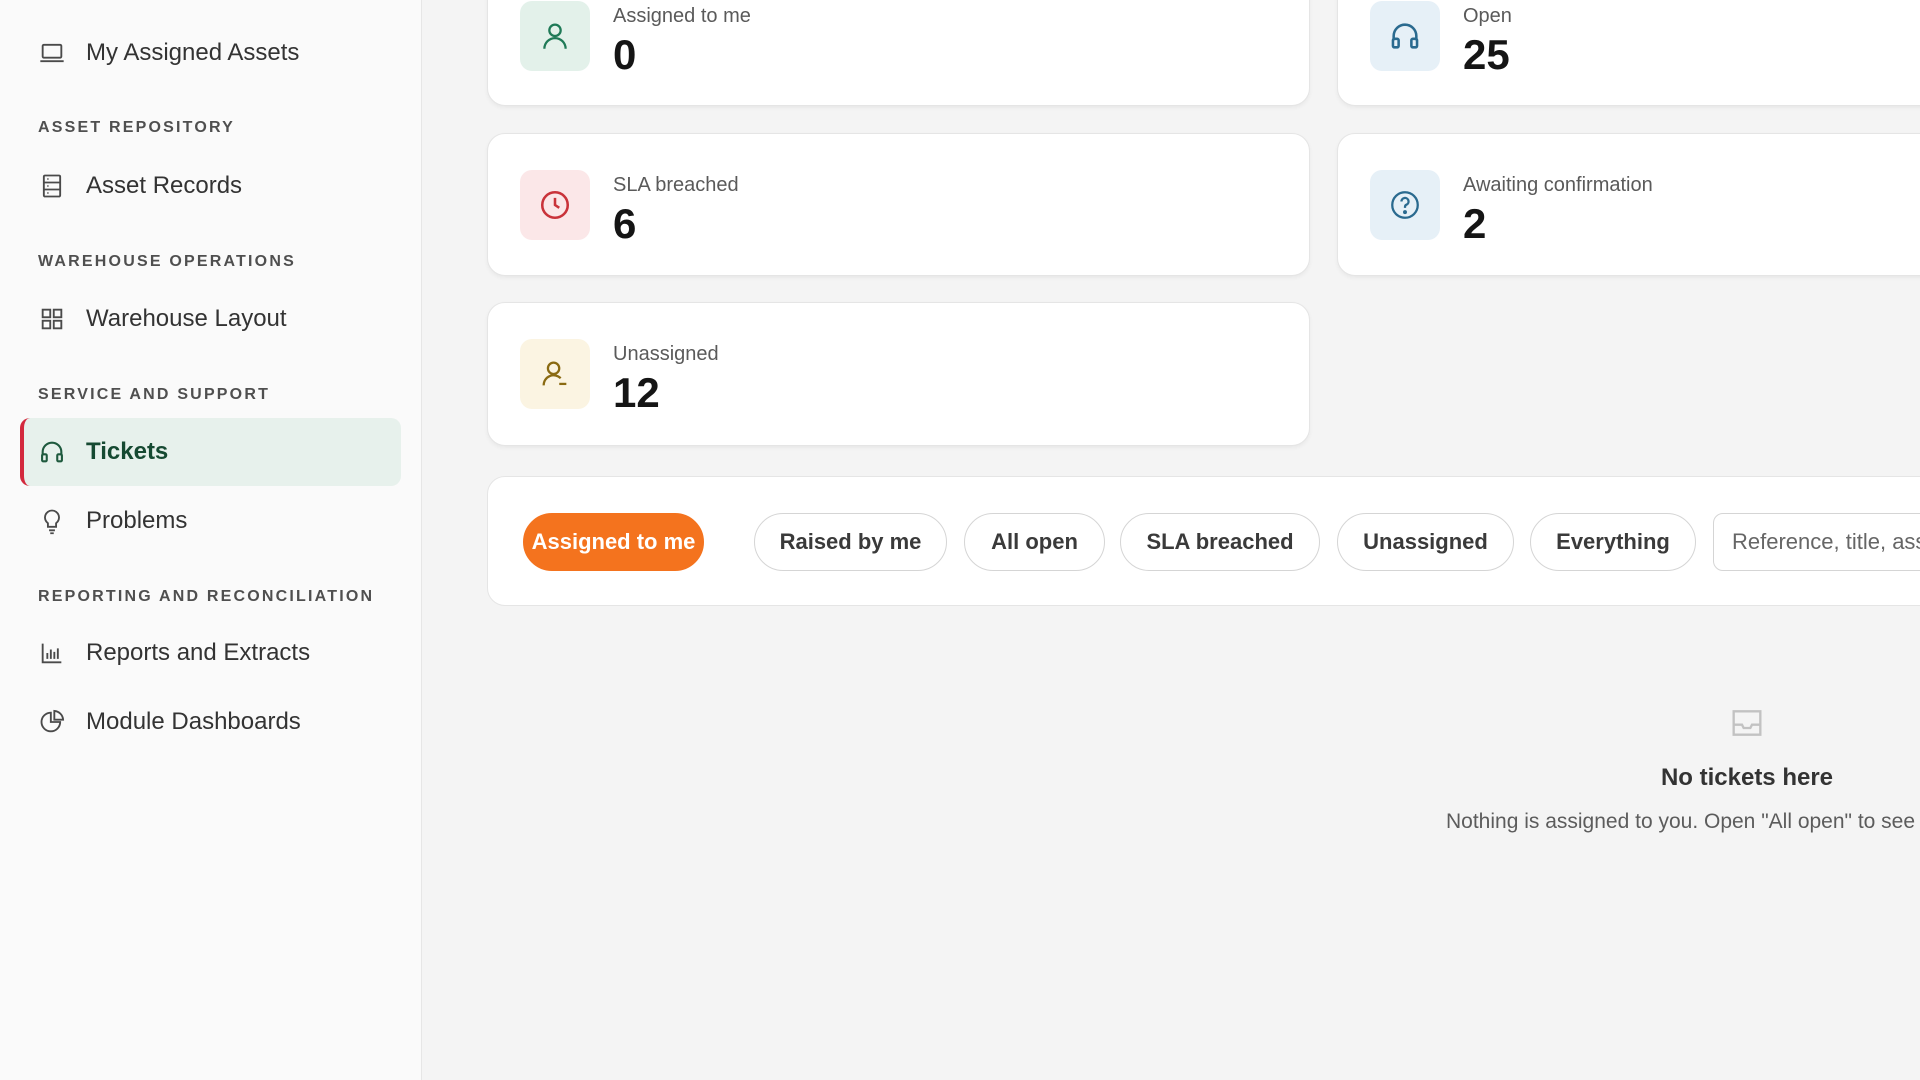  Describe the element at coordinates (193, 52) in the screenshot. I see `sidebar-item-label: My Assigned Assets` at that location.